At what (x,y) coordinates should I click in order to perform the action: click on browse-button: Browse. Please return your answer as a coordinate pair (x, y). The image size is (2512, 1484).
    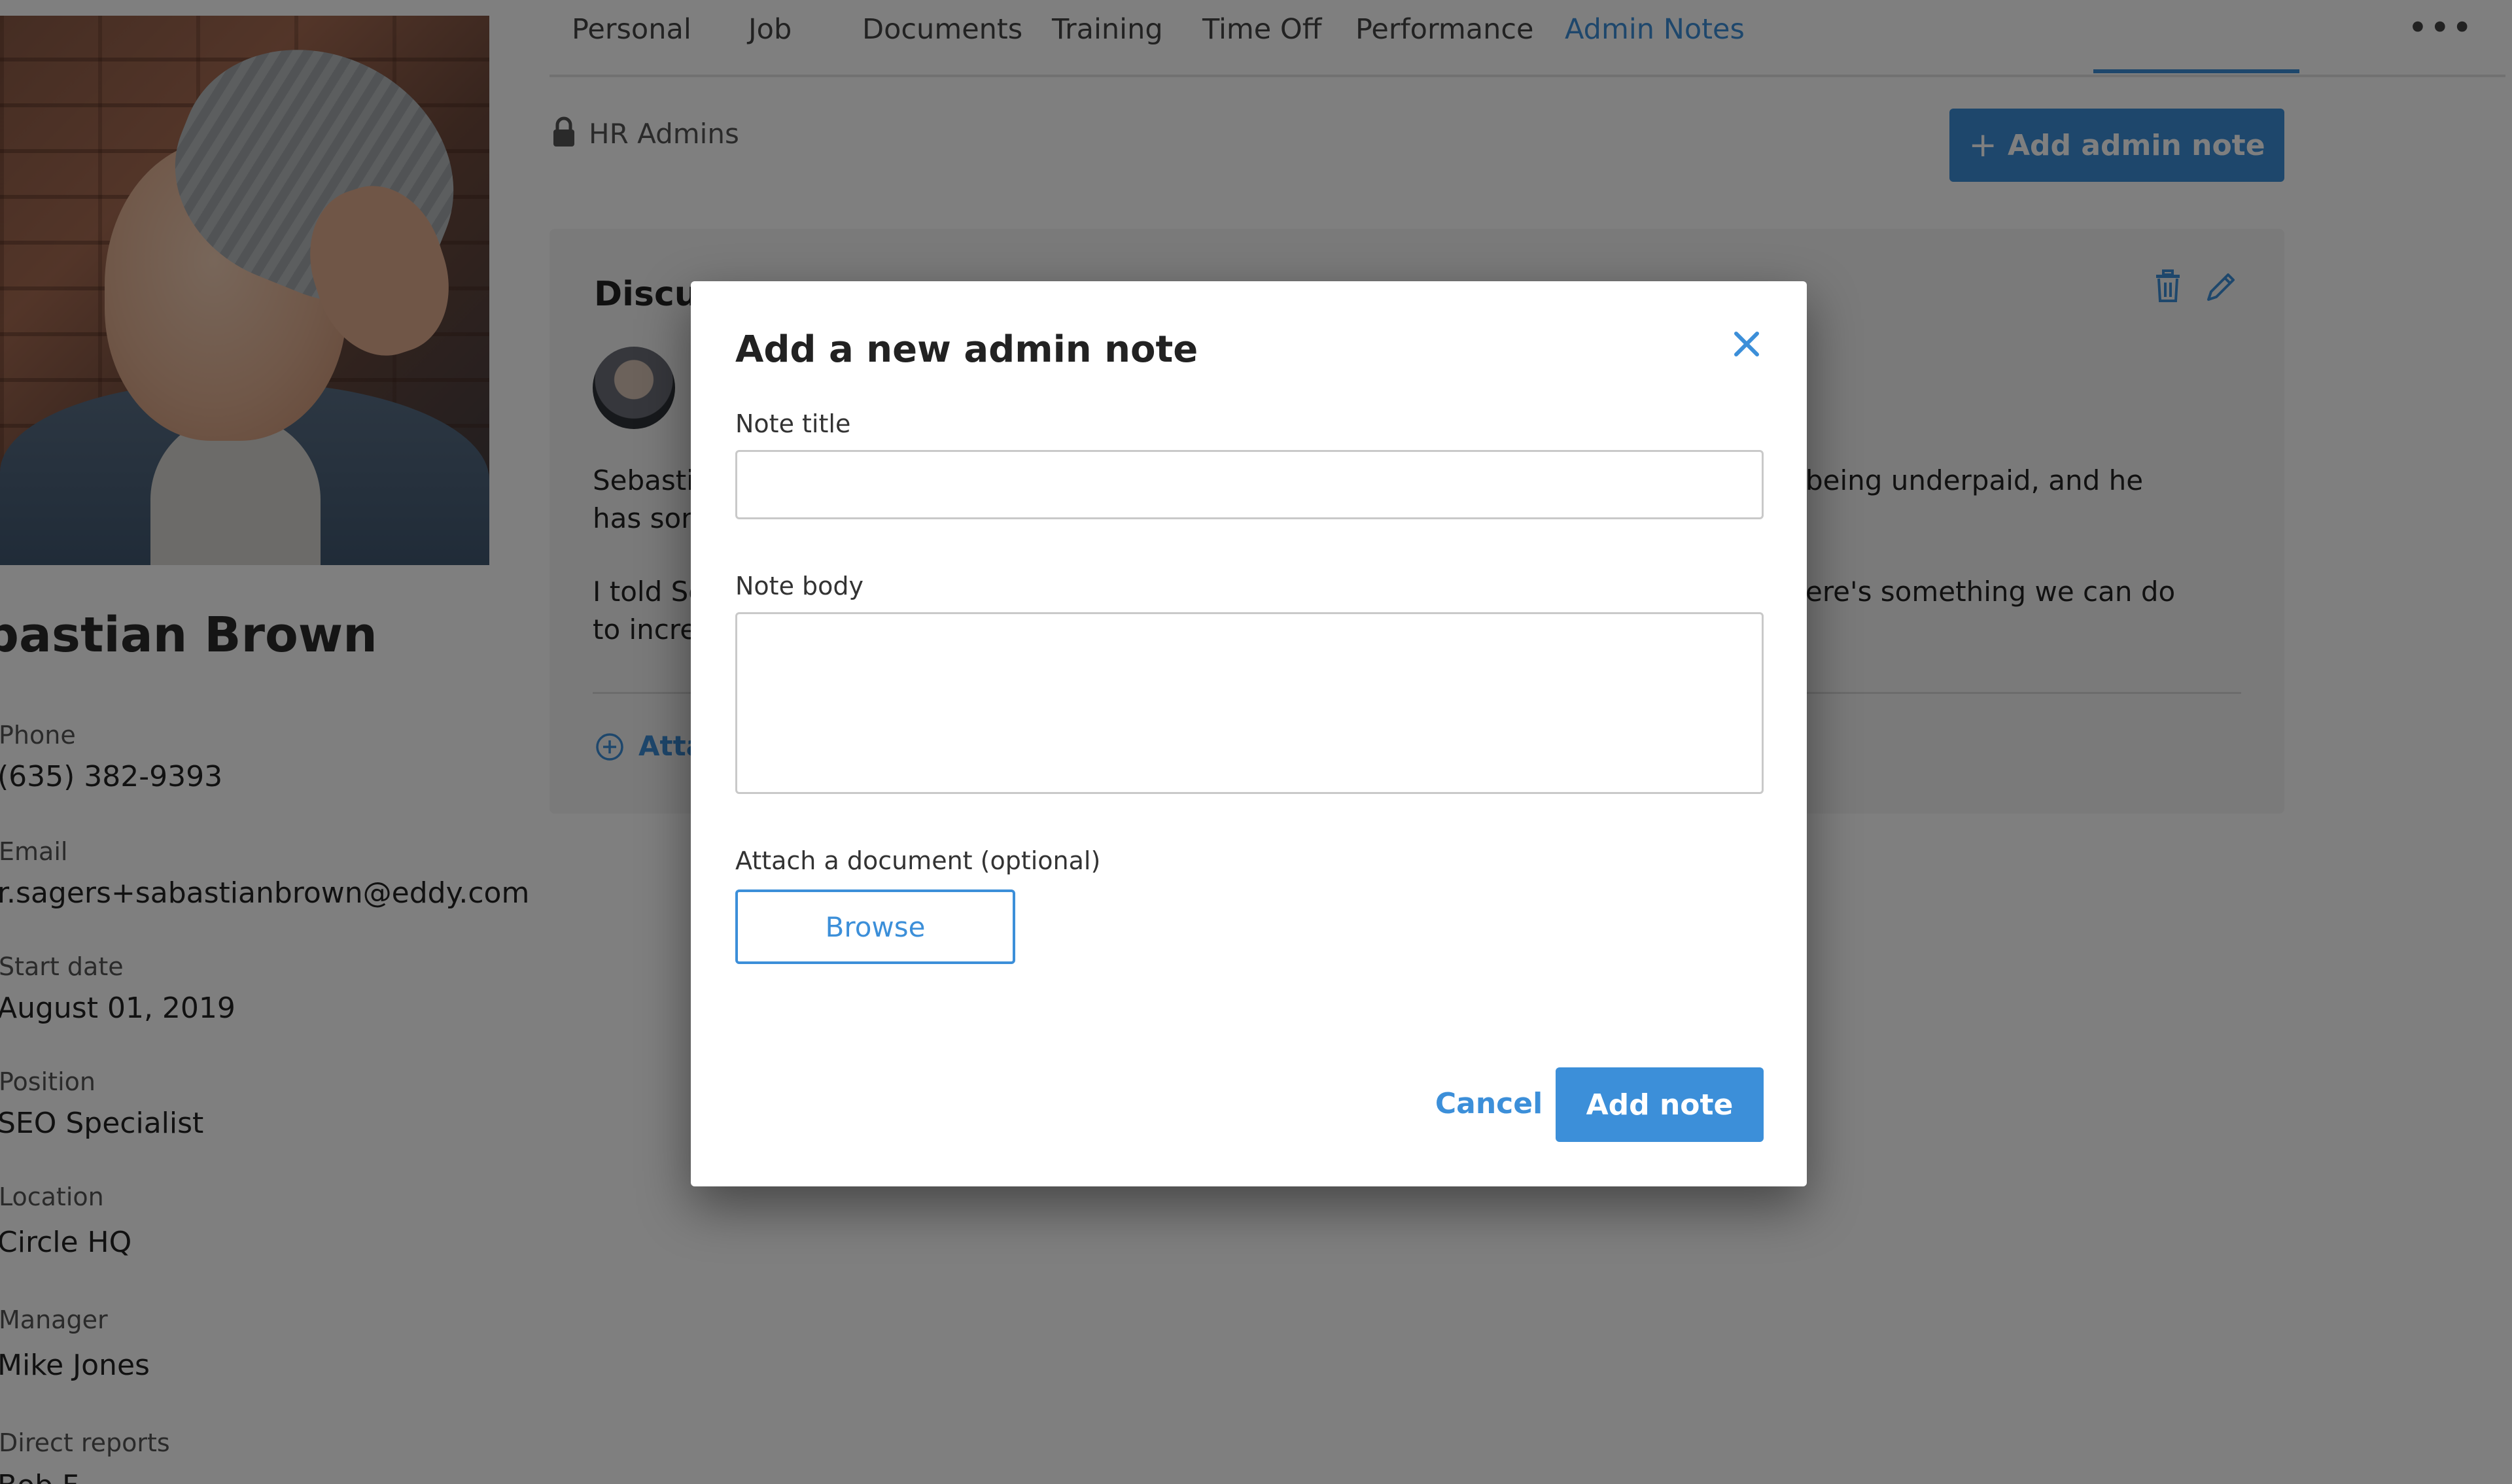
    Looking at the image, I should click on (875, 926).